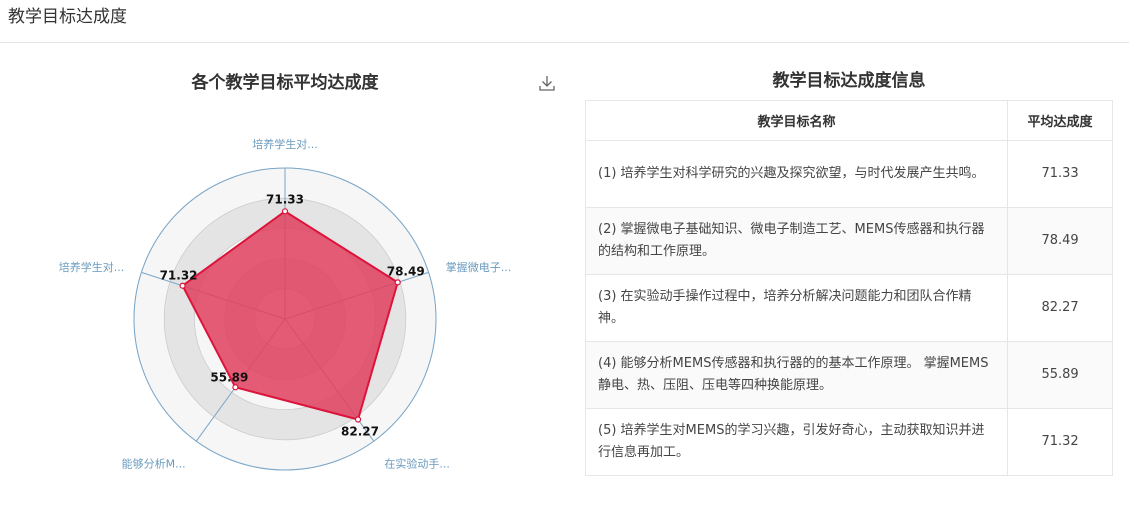 Image resolution: width=1129 pixels, height=520 pixels. I want to click on radar-value-label: 71.33, so click(285, 199).